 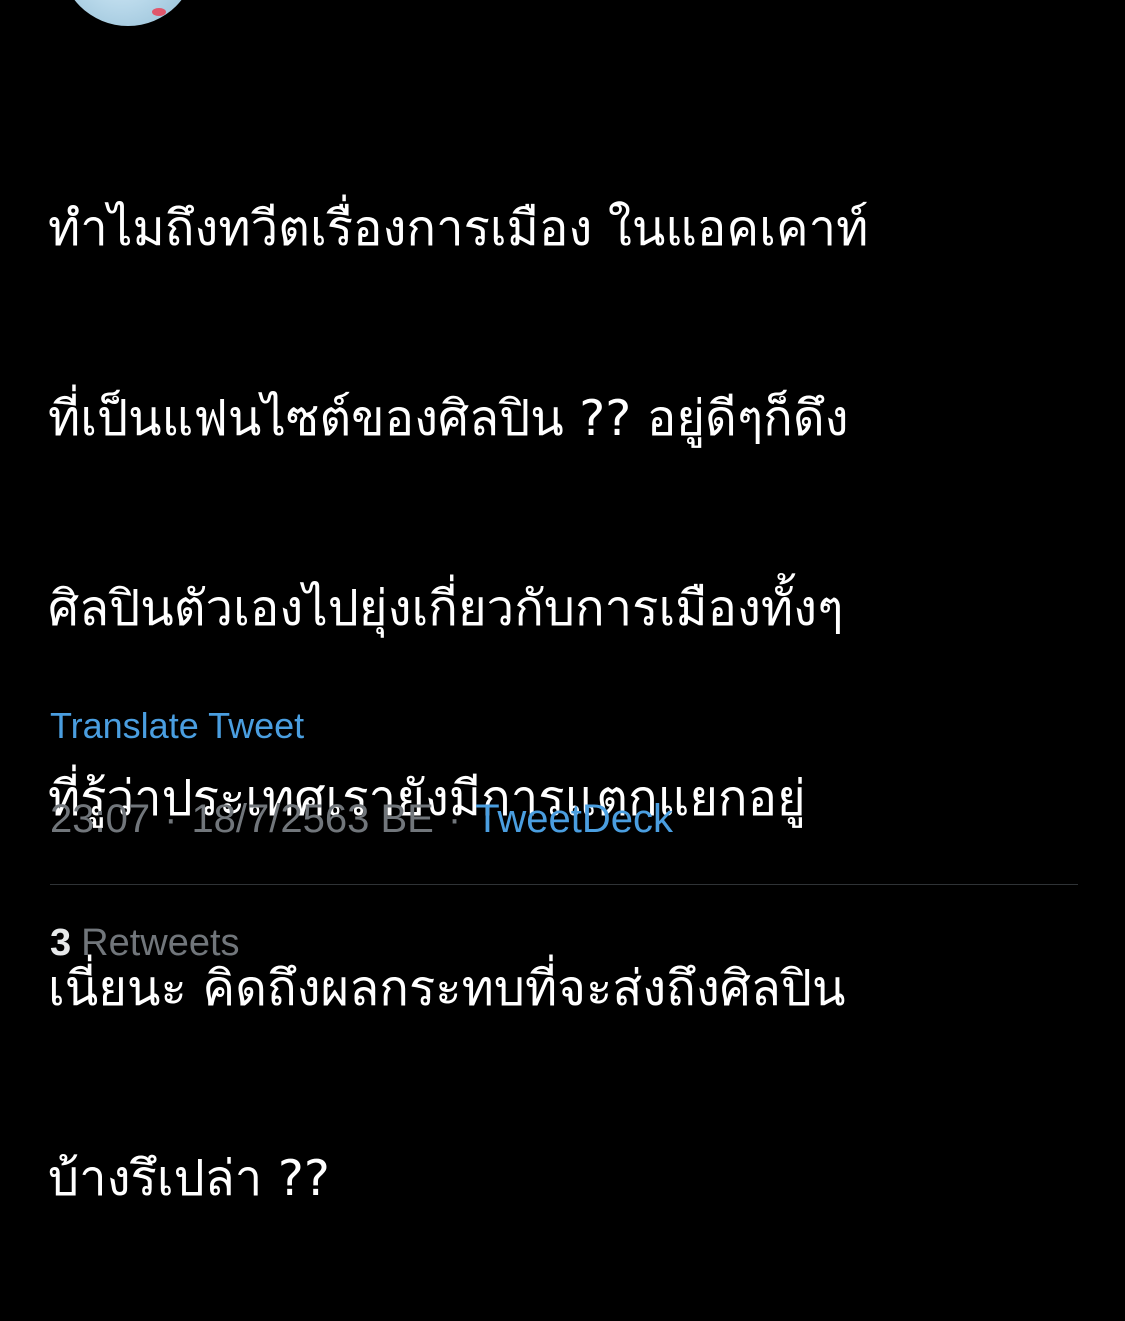 I want to click on tweet-meta: 23:07 · 18/7/2563 BE · TweetDeck, so click(x=361, y=819).